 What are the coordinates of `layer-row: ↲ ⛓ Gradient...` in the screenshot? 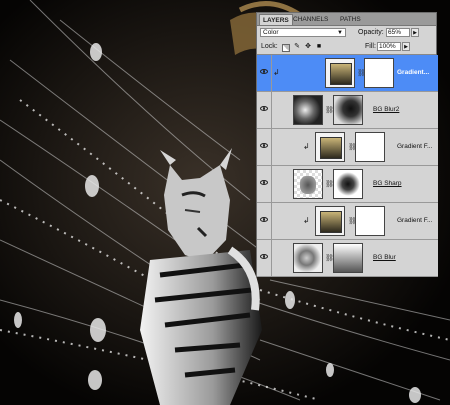 It's located at (347, 73).